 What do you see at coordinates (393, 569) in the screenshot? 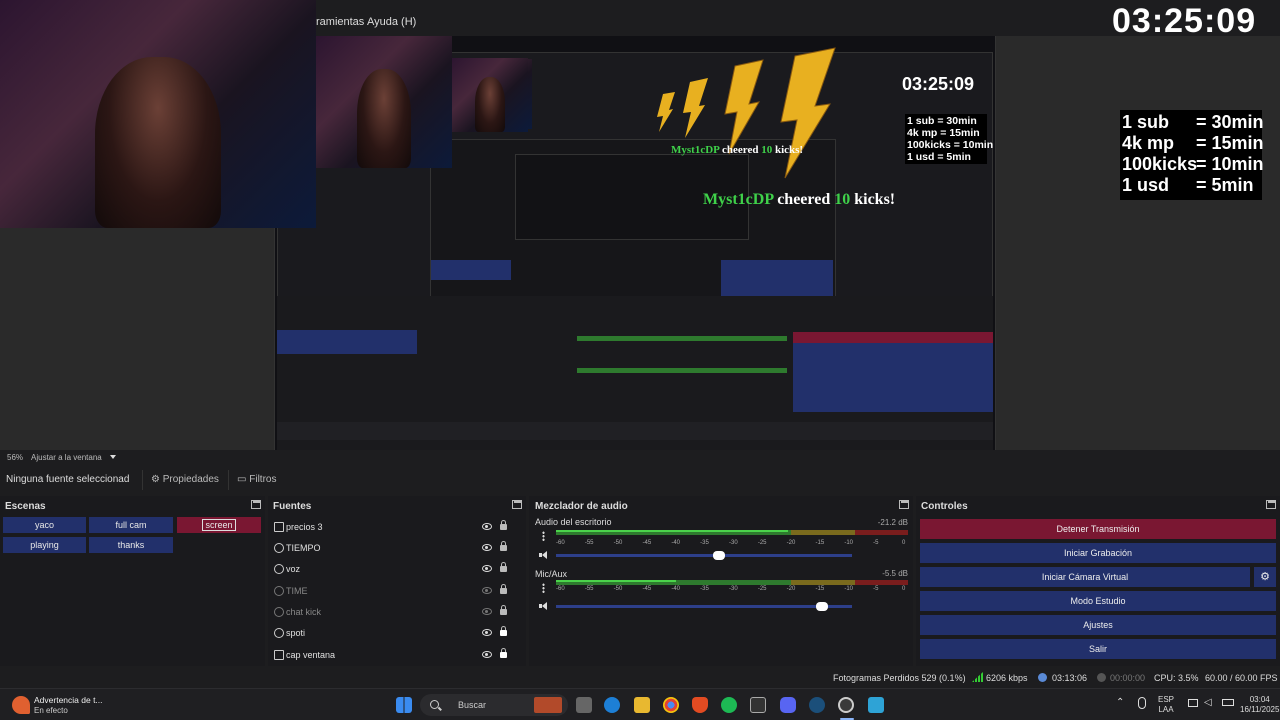
I see `source-row: voz` at bounding box center [393, 569].